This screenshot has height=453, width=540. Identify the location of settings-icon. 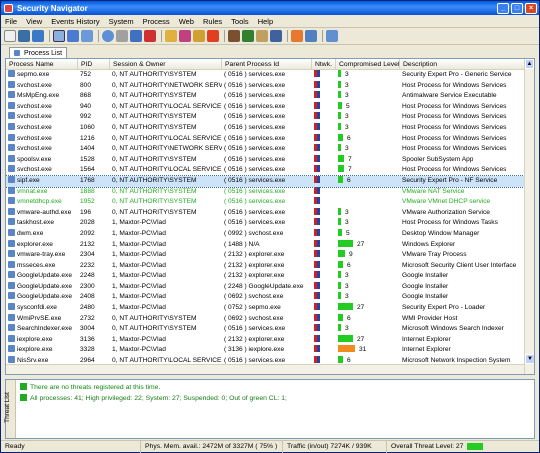
(122, 36).